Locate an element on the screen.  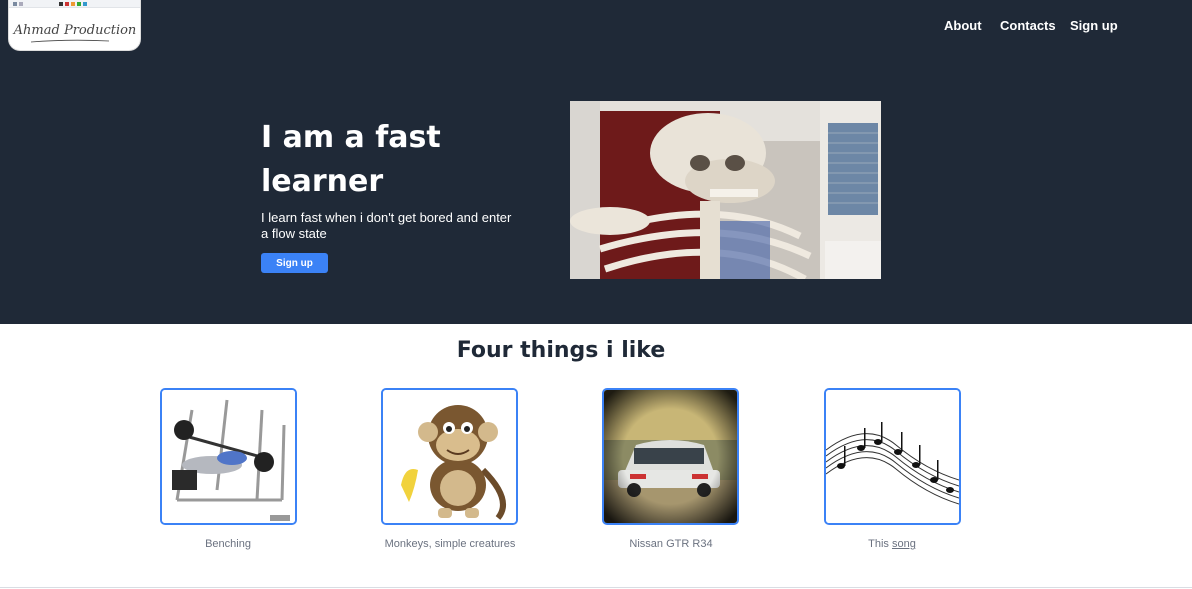
like-card-song is located at coordinates (892, 456).